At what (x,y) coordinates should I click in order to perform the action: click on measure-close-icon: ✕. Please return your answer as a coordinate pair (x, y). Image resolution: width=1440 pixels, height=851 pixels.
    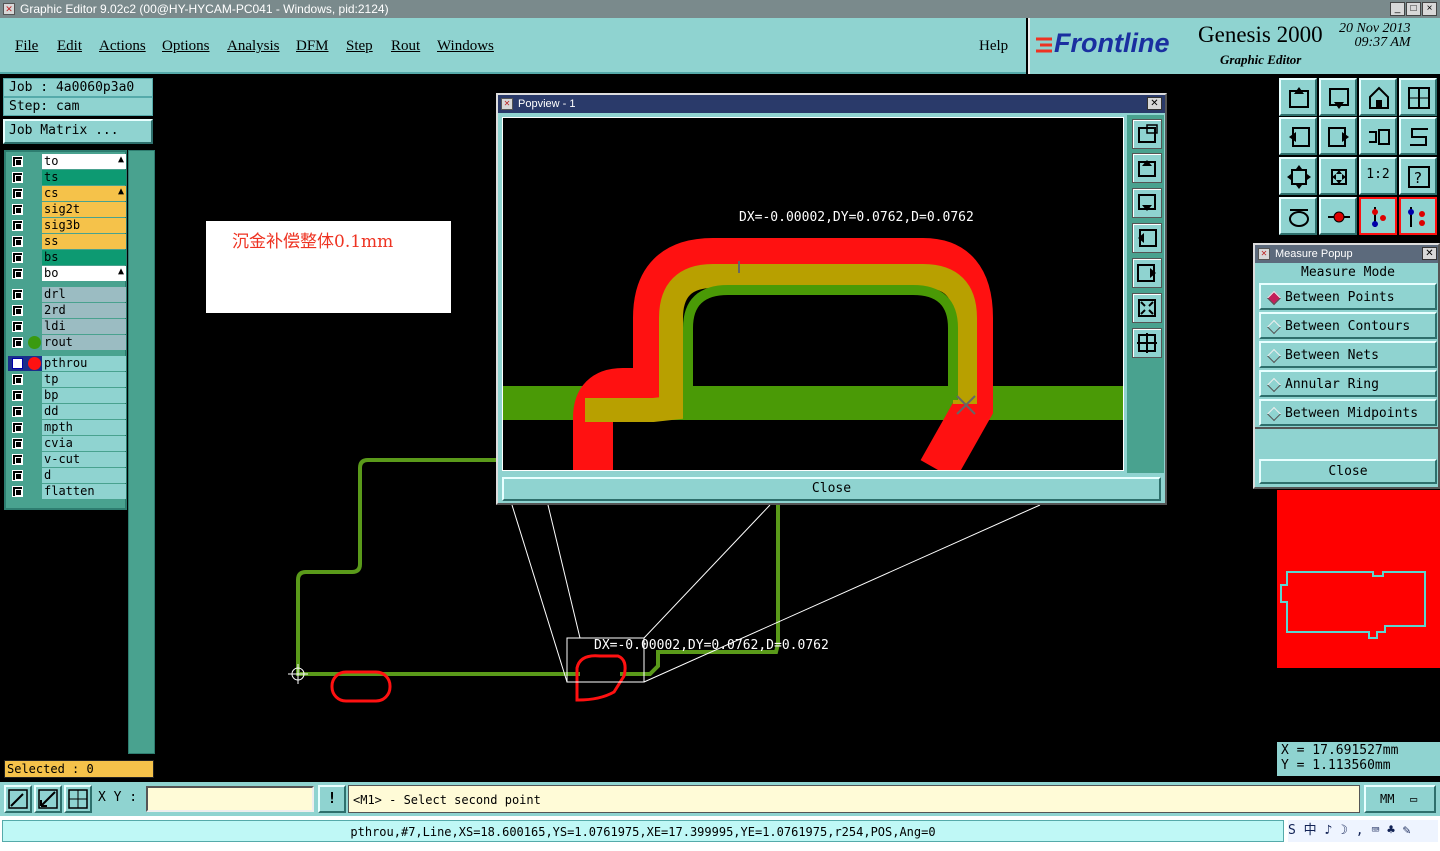
    Looking at the image, I should click on (1429, 253).